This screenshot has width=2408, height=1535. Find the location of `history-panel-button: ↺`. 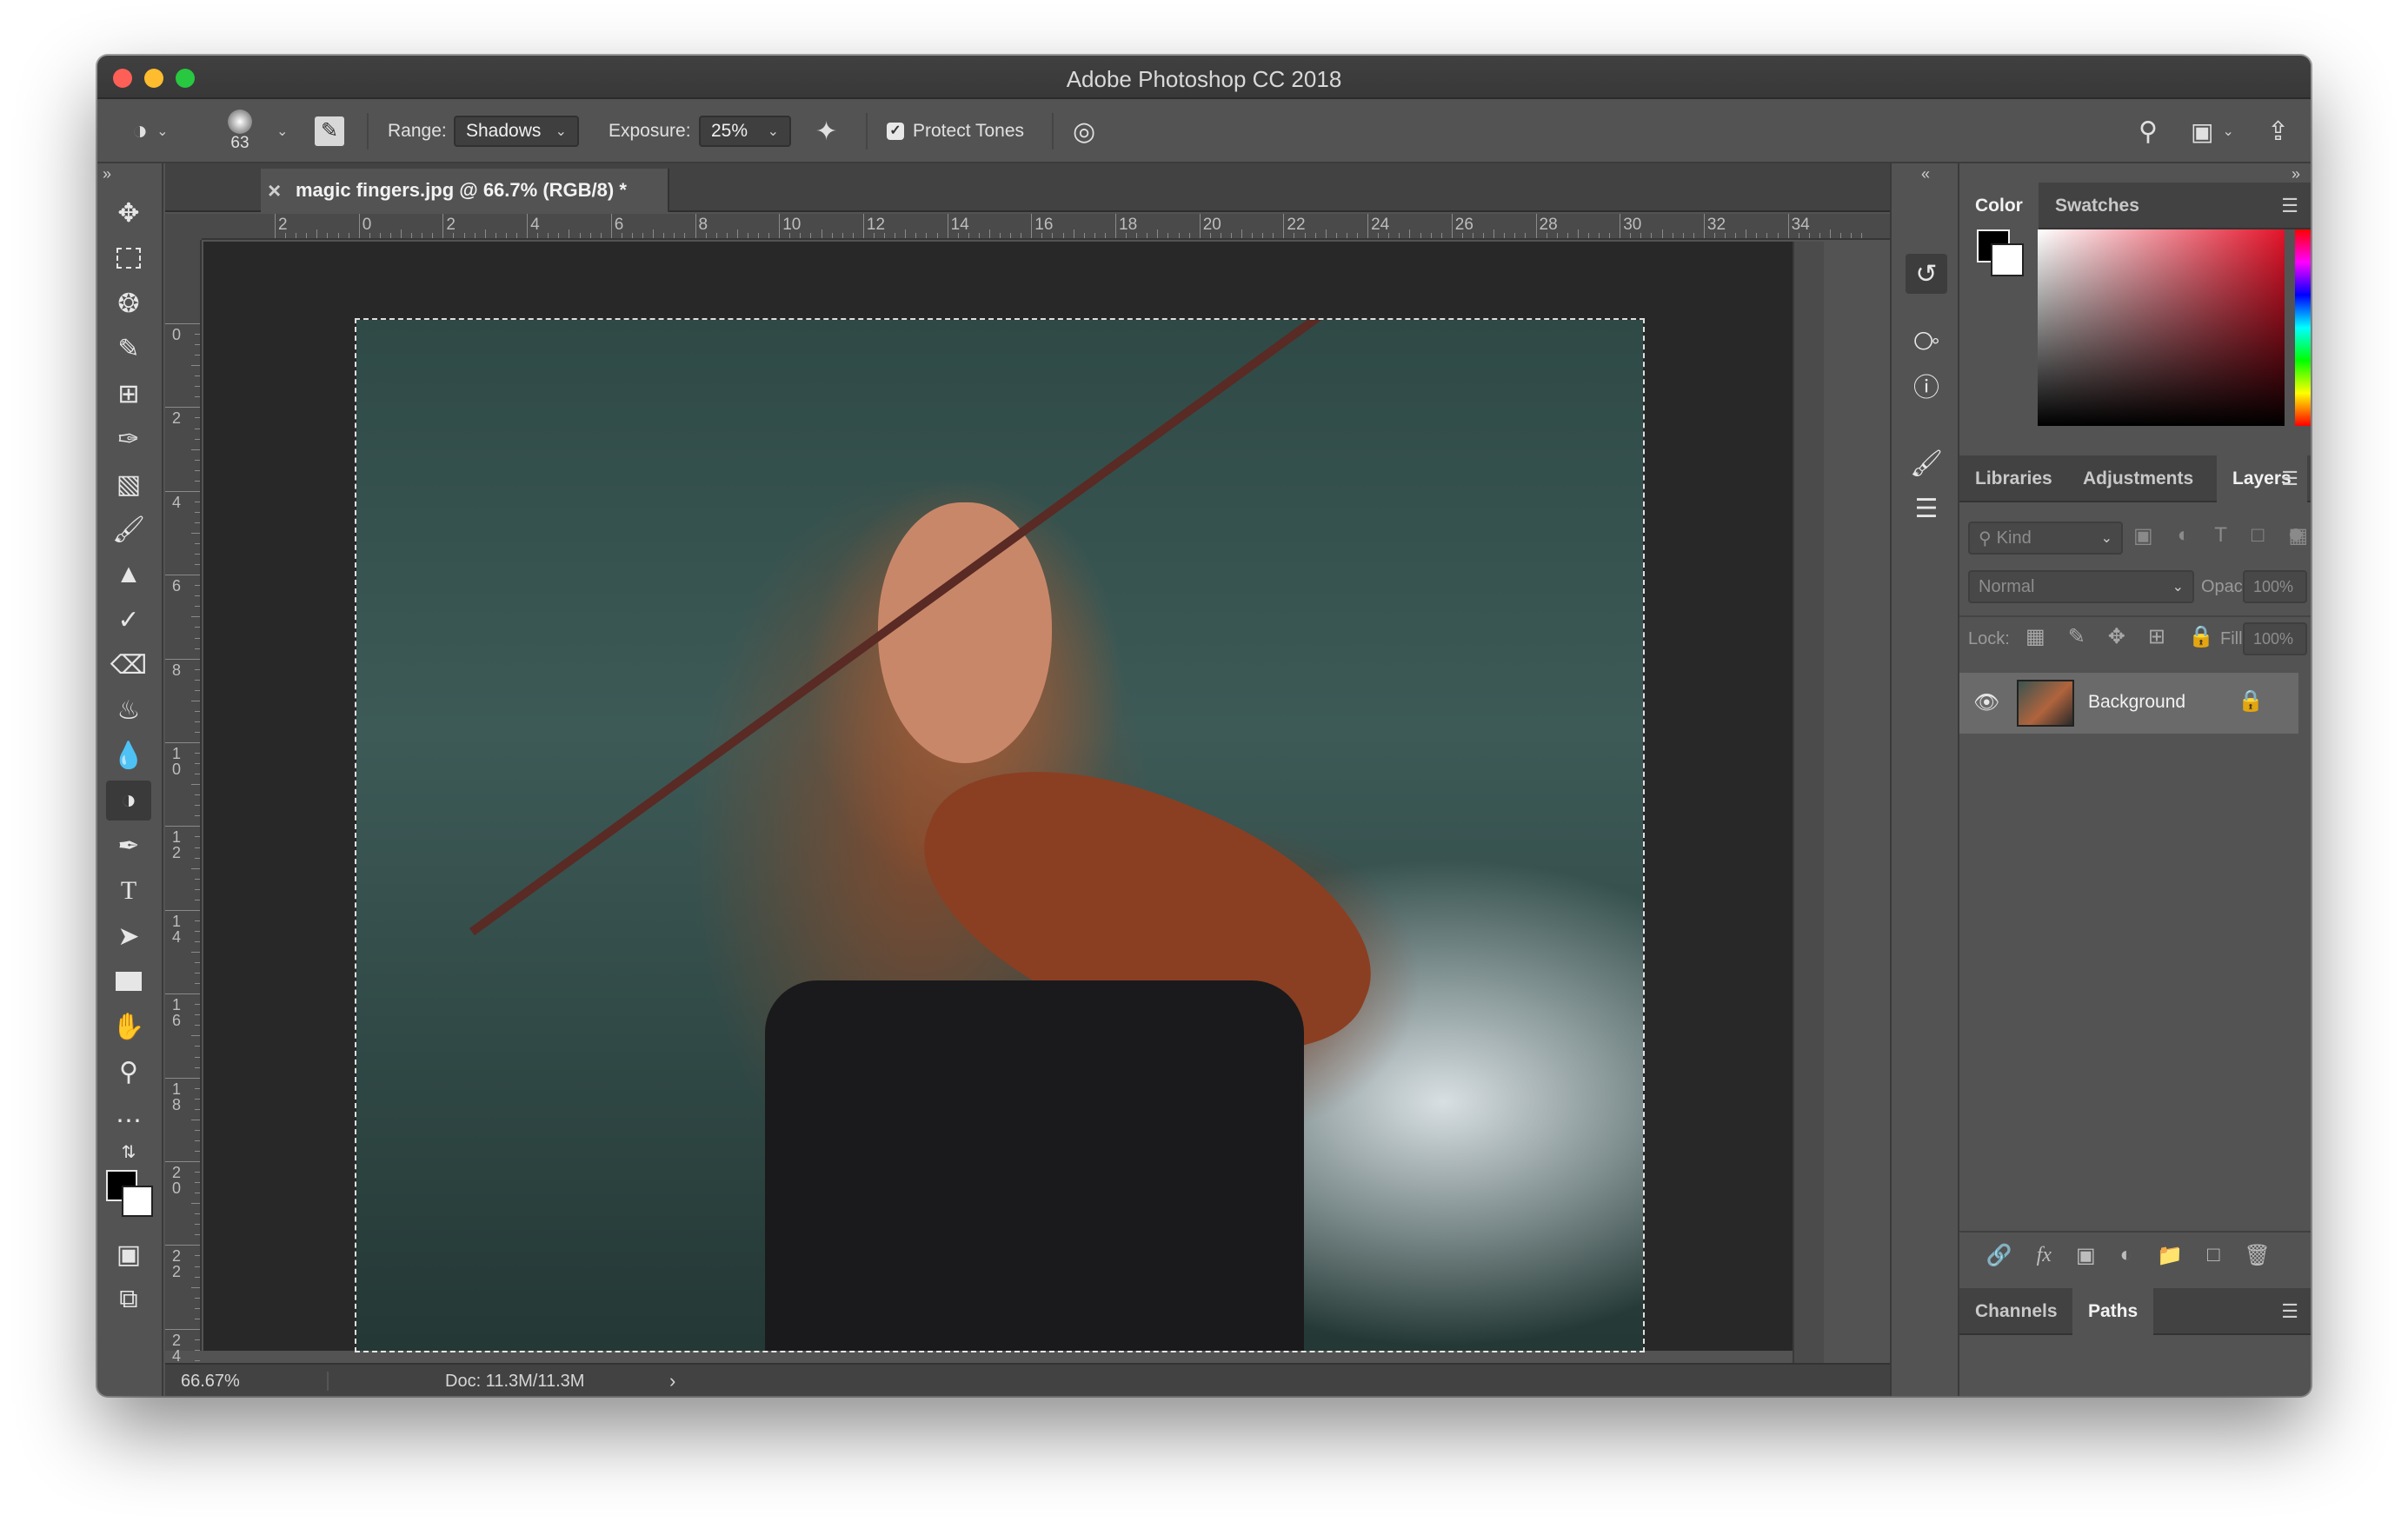

history-panel-button: ↺ is located at coordinates (1927, 274).